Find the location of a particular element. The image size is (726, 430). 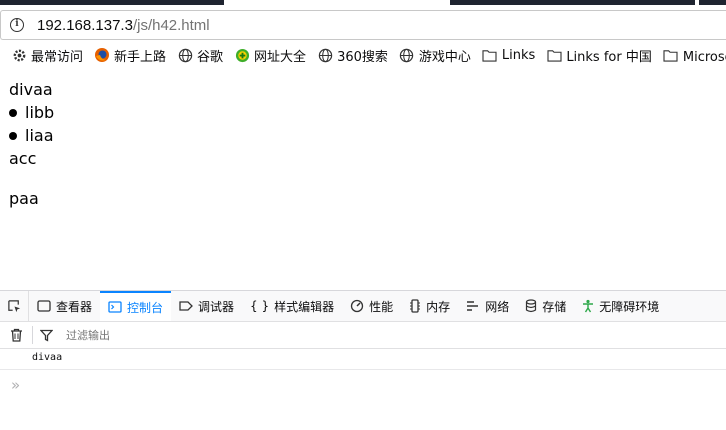

bookmark-folder-links-china: Links for 中国 is located at coordinates (599, 55).